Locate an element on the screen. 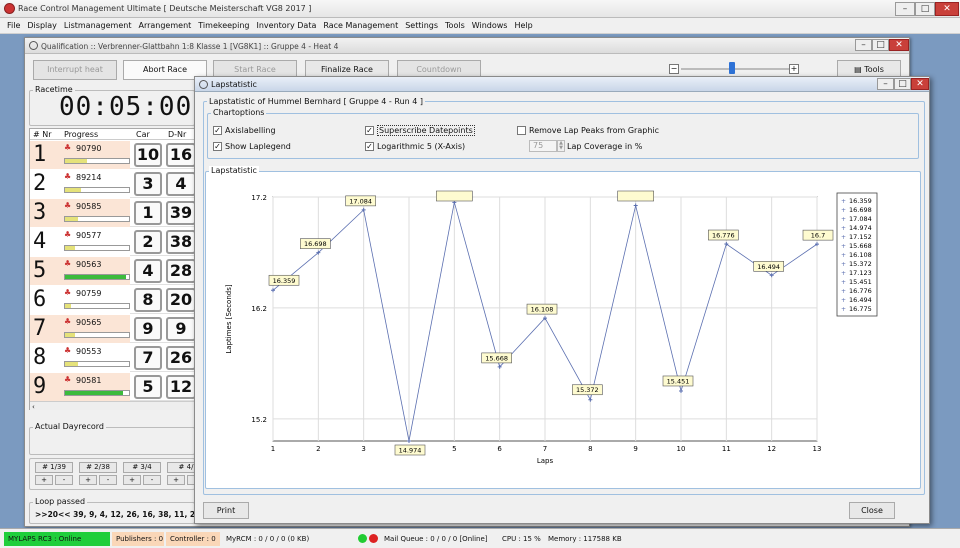 The height and width of the screenshot is (548, 960). logarithmic-label: Logarithmic 5 (X-Axis) is located at coordinates (421, 146).